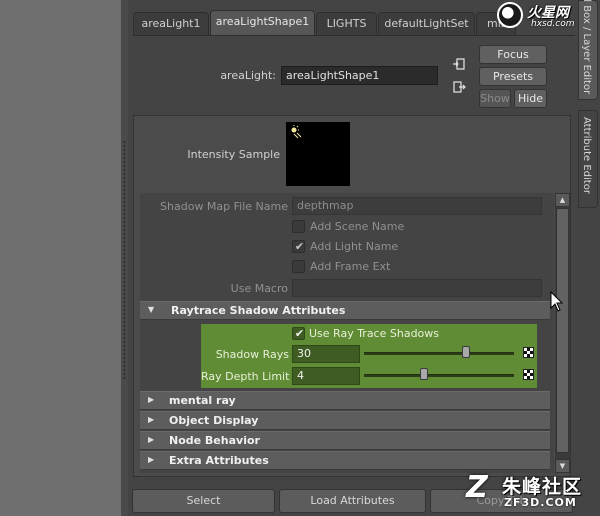 The width and height of the screenshot is (600, 516). What do you see at coordinates (553, 24) in the screenshot?
I see `watermark-url: hxsd.com` at bounding box center [553, 24].